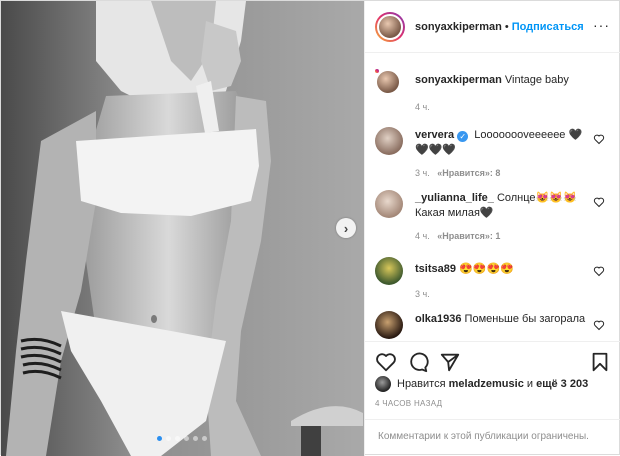 Image resolution: width=620 pixels, height=456 pixels. I want to click on chevron-right-icon: ›, so click(346, 228).